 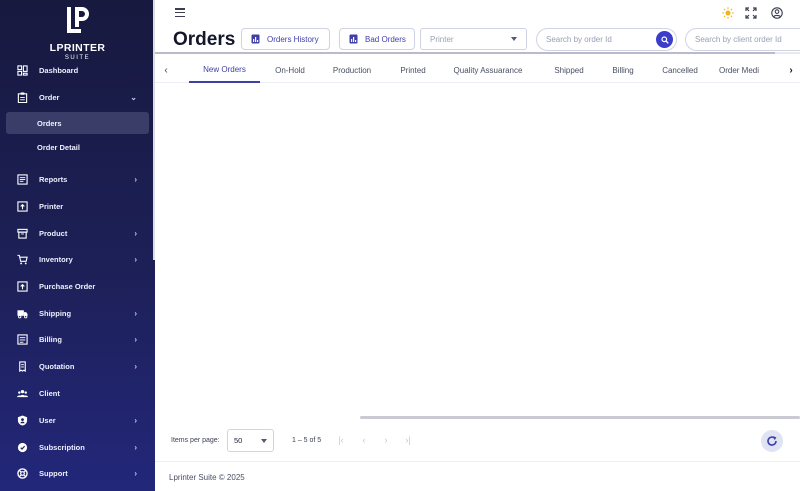 I want to click on sidebar-item-label: Quotation, so click(x=57, y=366).